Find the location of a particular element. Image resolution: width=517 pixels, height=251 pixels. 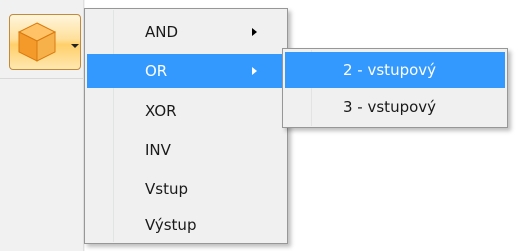

menu-item-label: Výstup is located at coordinates (171, 225).